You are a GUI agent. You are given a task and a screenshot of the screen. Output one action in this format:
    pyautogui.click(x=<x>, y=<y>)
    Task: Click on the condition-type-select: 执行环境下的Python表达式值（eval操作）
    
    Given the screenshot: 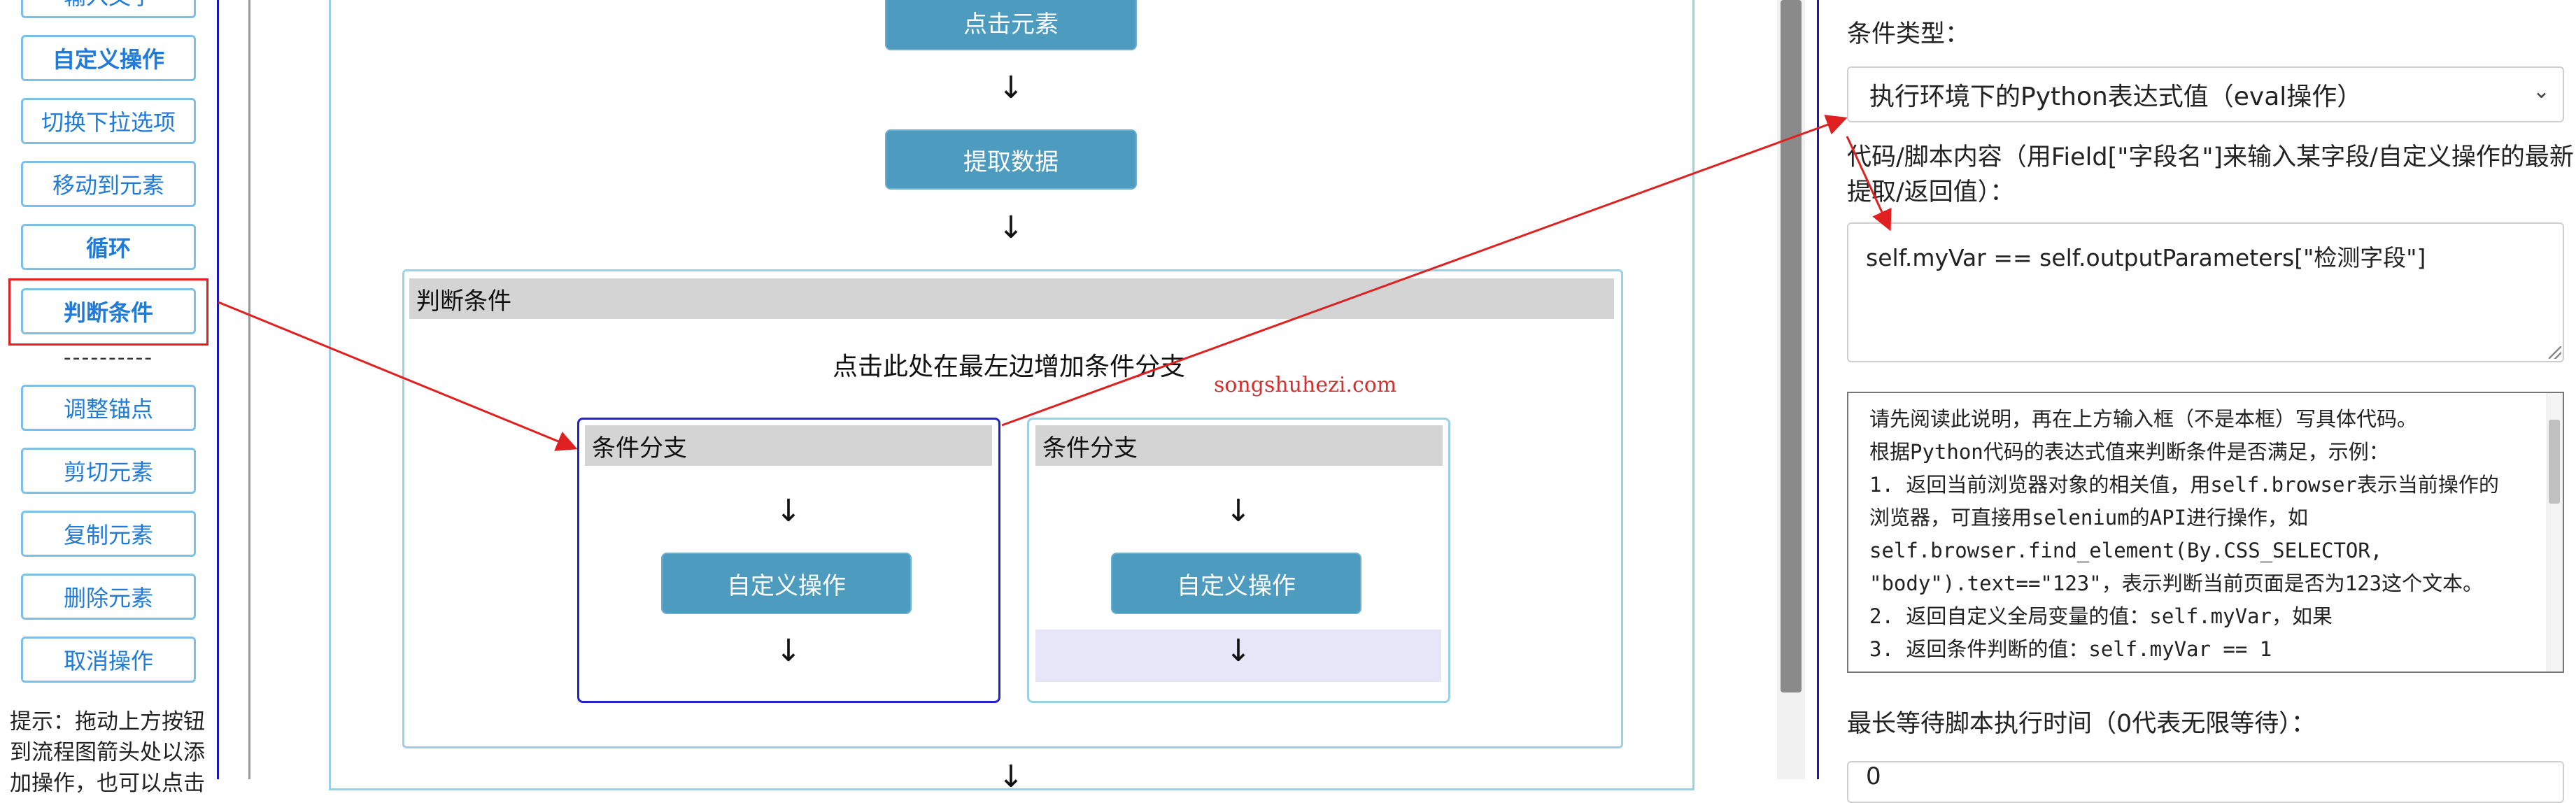 What is the action you would take?
    pyautogui.click(x=2205, y=94)
    